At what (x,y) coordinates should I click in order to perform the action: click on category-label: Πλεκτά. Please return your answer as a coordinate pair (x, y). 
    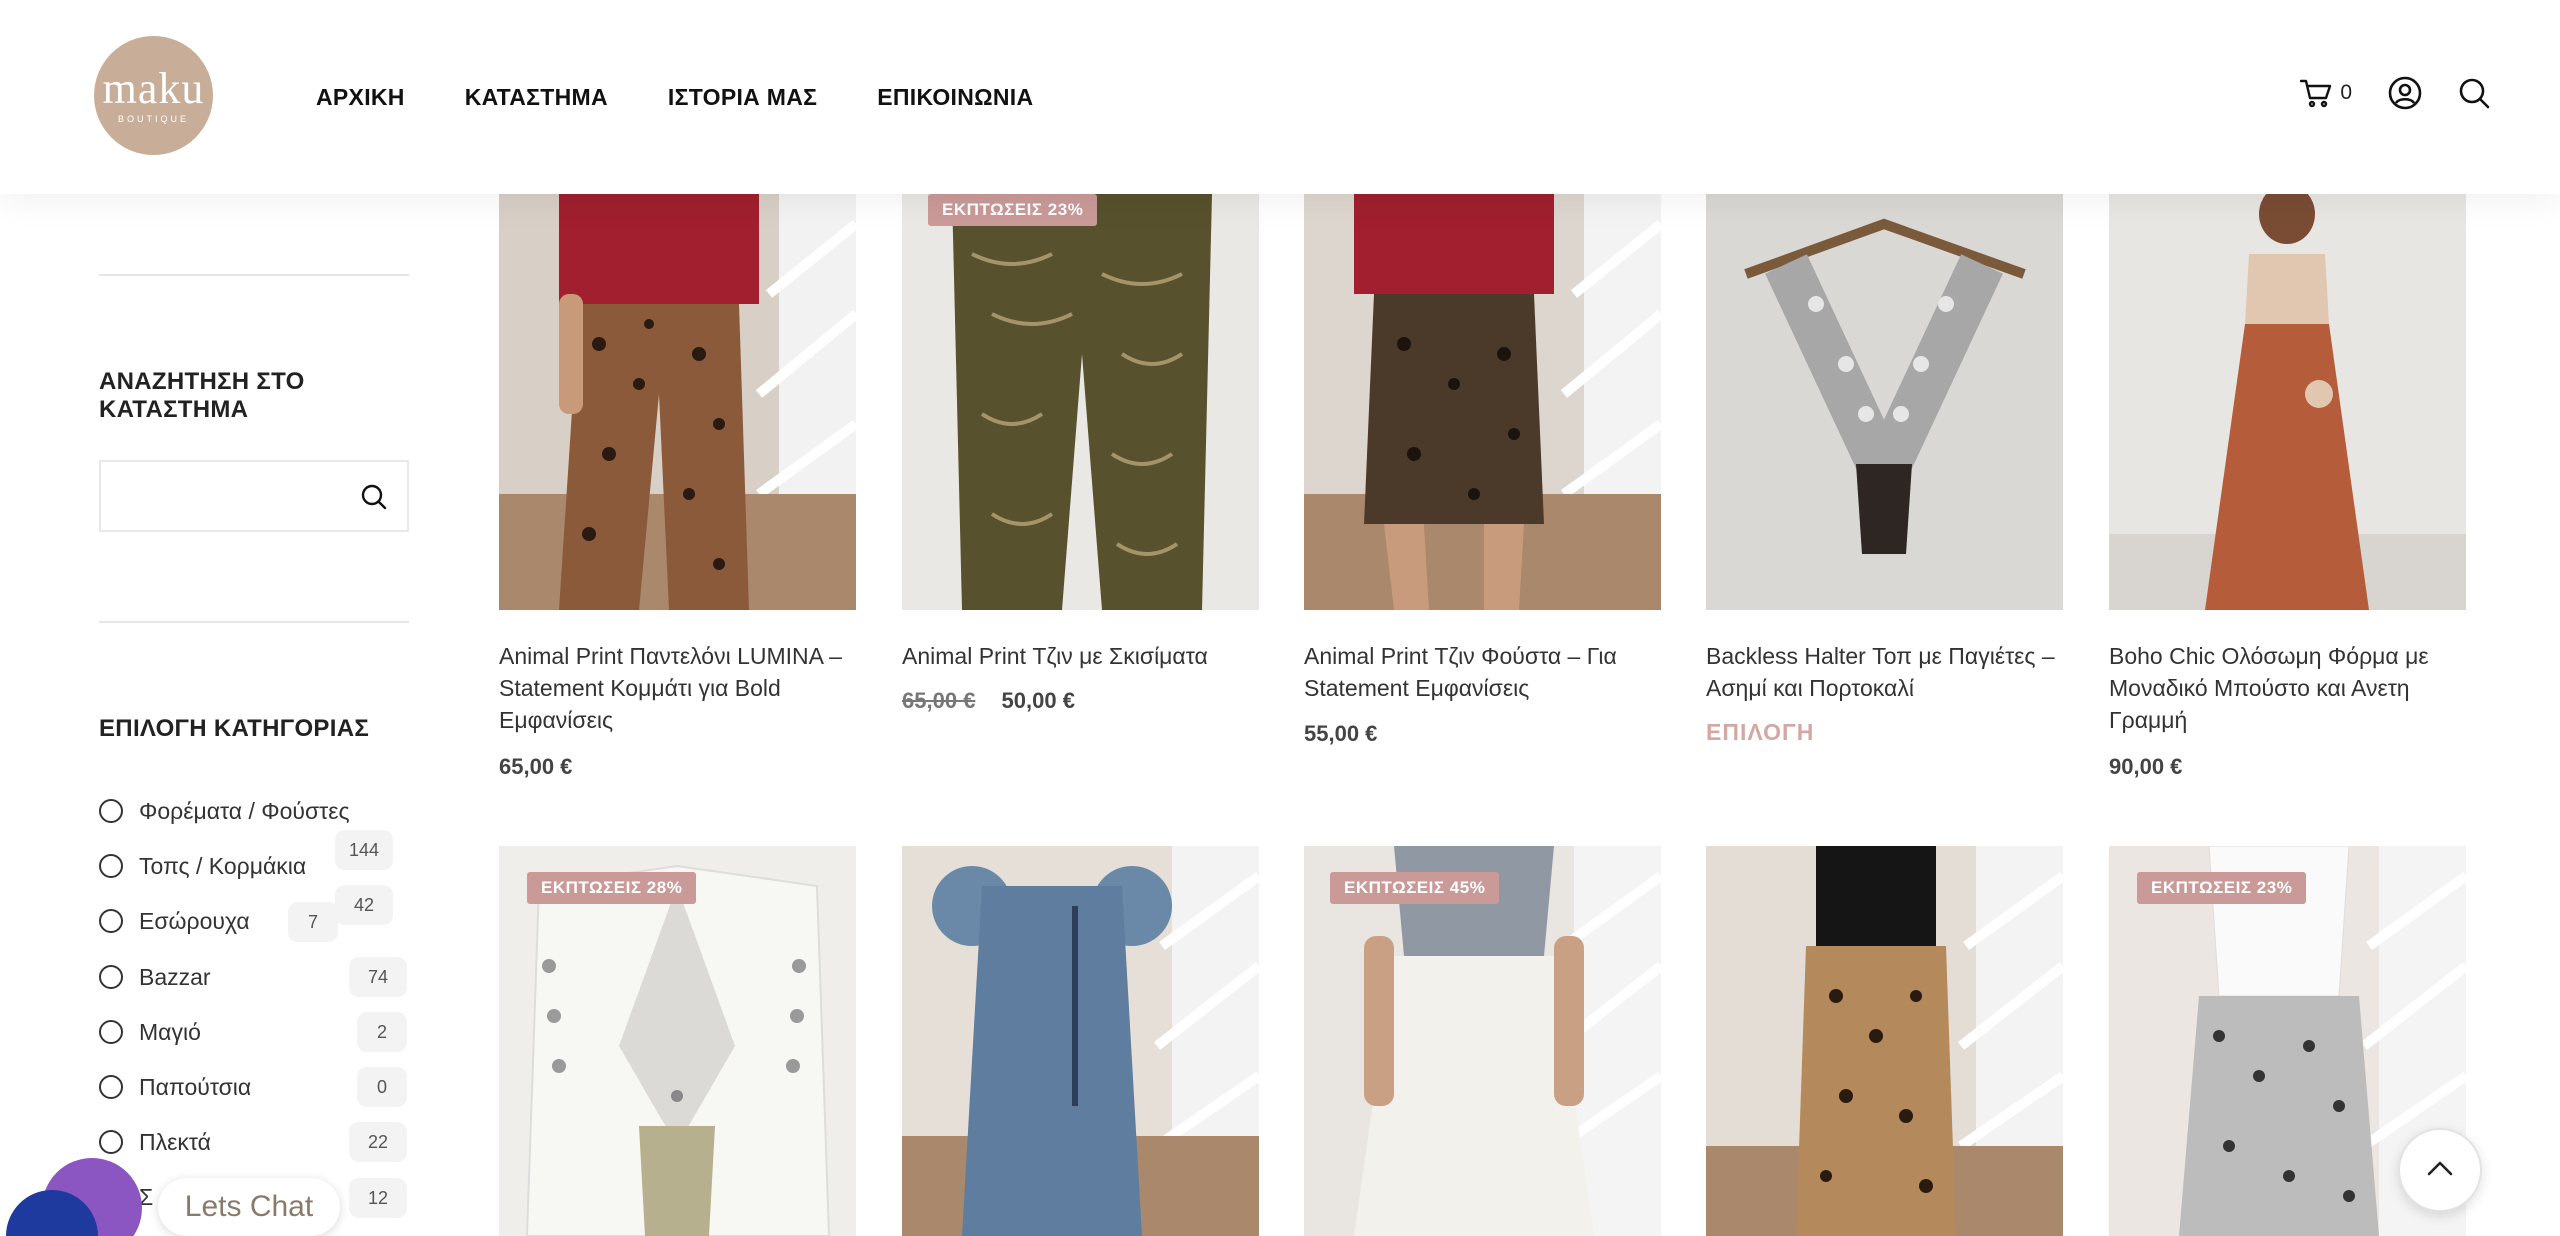
    Looking at the image, I should click on (175, 1141).